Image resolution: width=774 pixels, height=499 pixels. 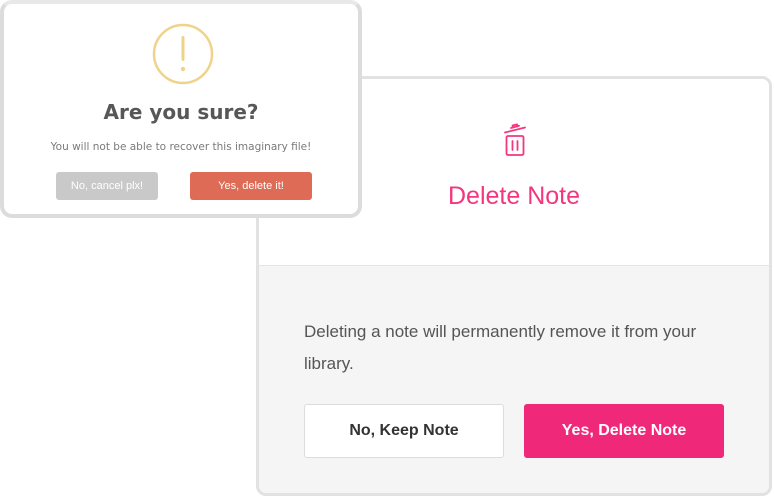 I want to click on trash-icon, so click(x=515, y=141).